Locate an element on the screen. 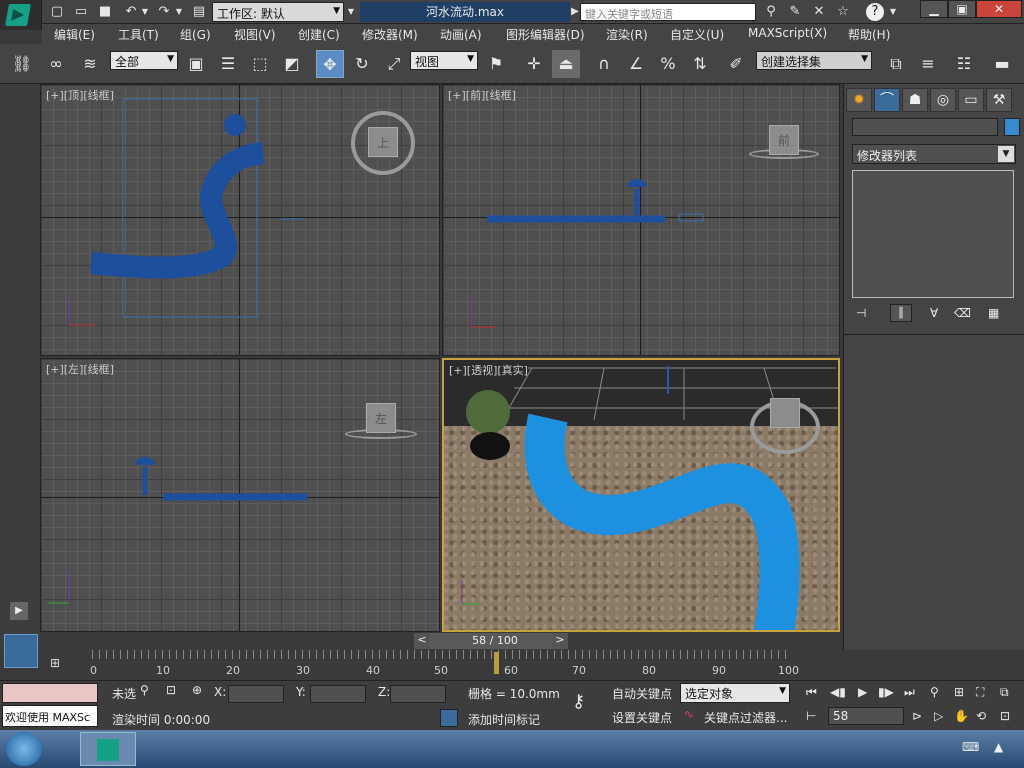 This screenshot has height=768, width=1024. undo-icon: ↶ is located at coordinates (131, 12).